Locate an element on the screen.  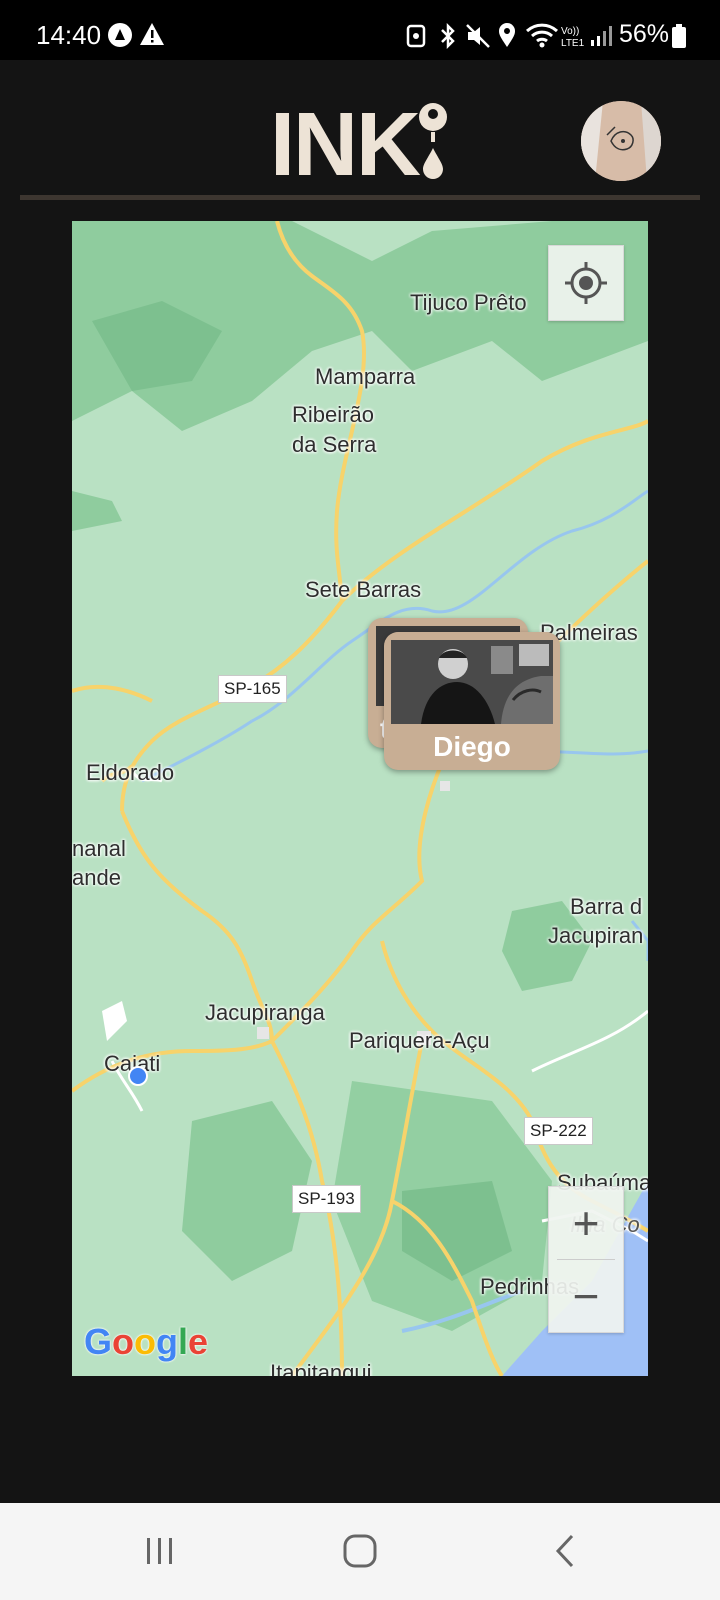
place-label: Jacupiran is located at coordinates (596, 935).